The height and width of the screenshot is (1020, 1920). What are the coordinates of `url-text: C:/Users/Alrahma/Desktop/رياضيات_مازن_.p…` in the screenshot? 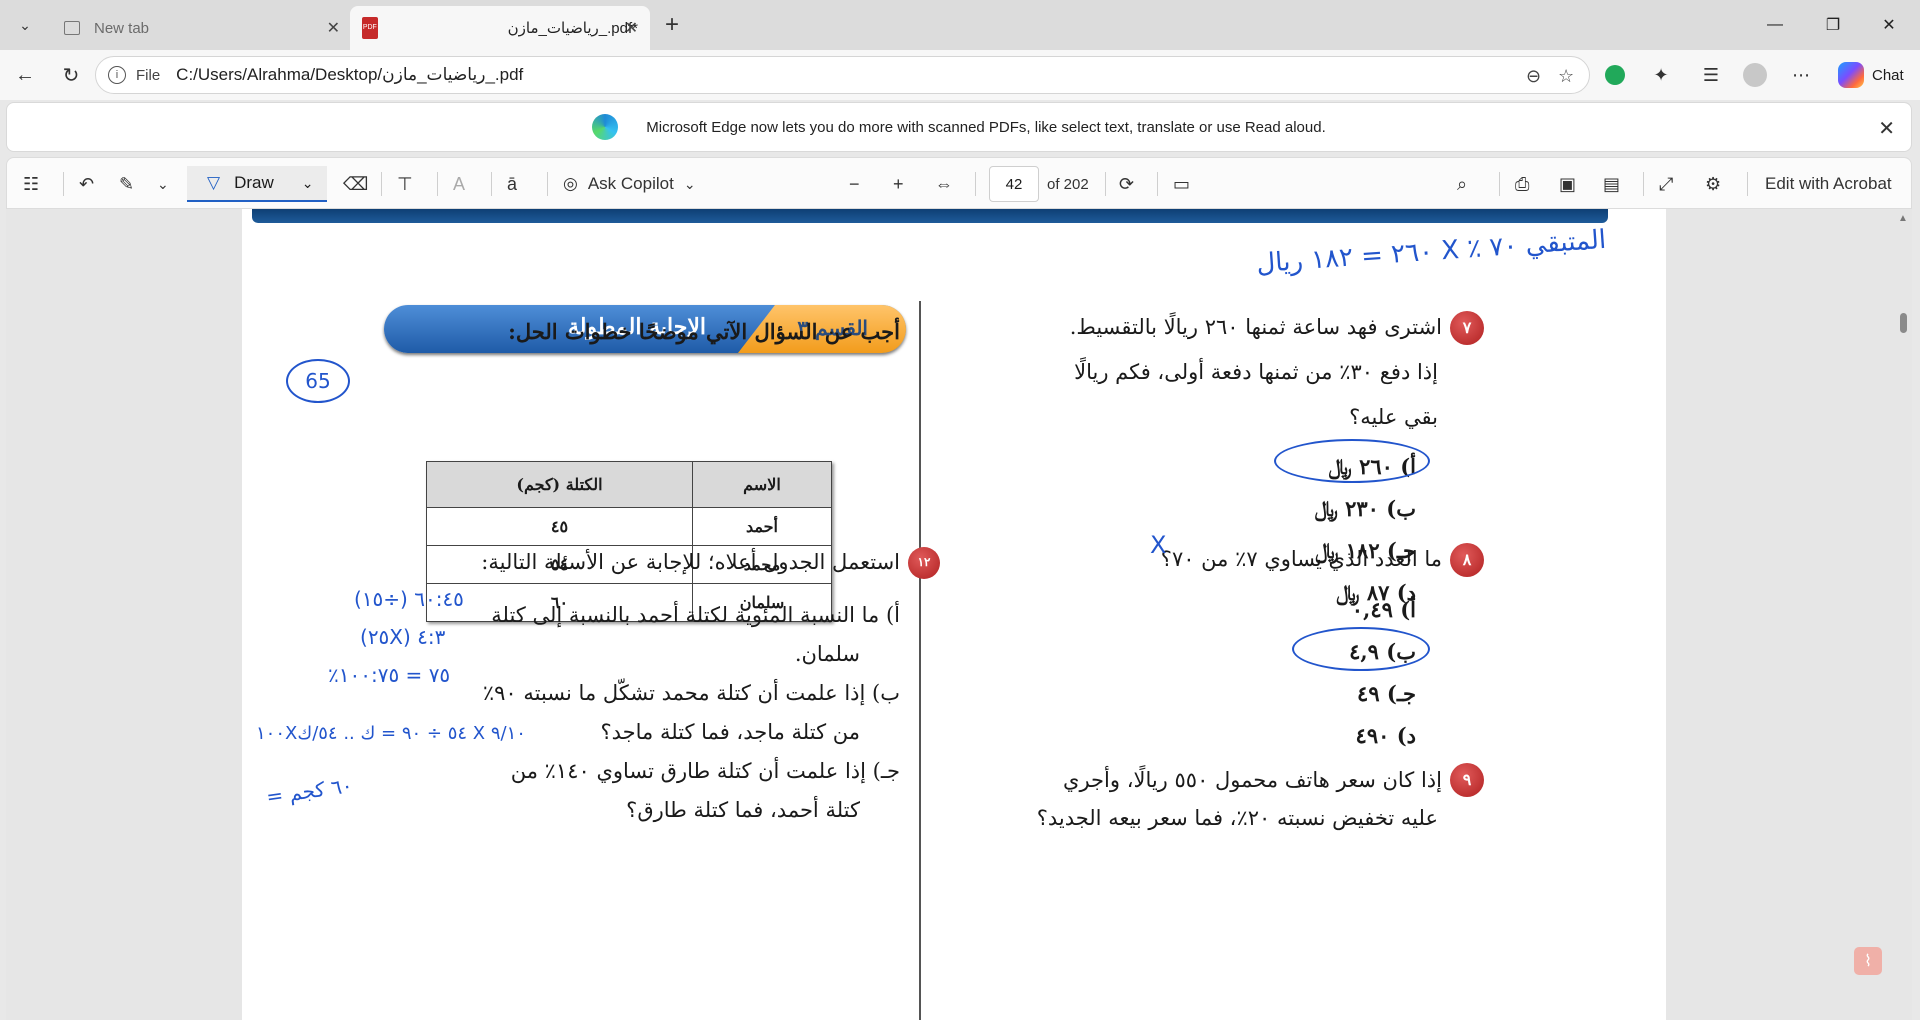 It's located at (349, 75).